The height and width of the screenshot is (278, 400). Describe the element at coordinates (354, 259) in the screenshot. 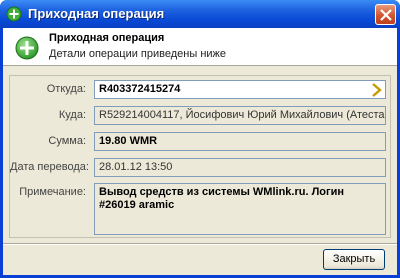

I see `close-button: Закрыть` at that location.